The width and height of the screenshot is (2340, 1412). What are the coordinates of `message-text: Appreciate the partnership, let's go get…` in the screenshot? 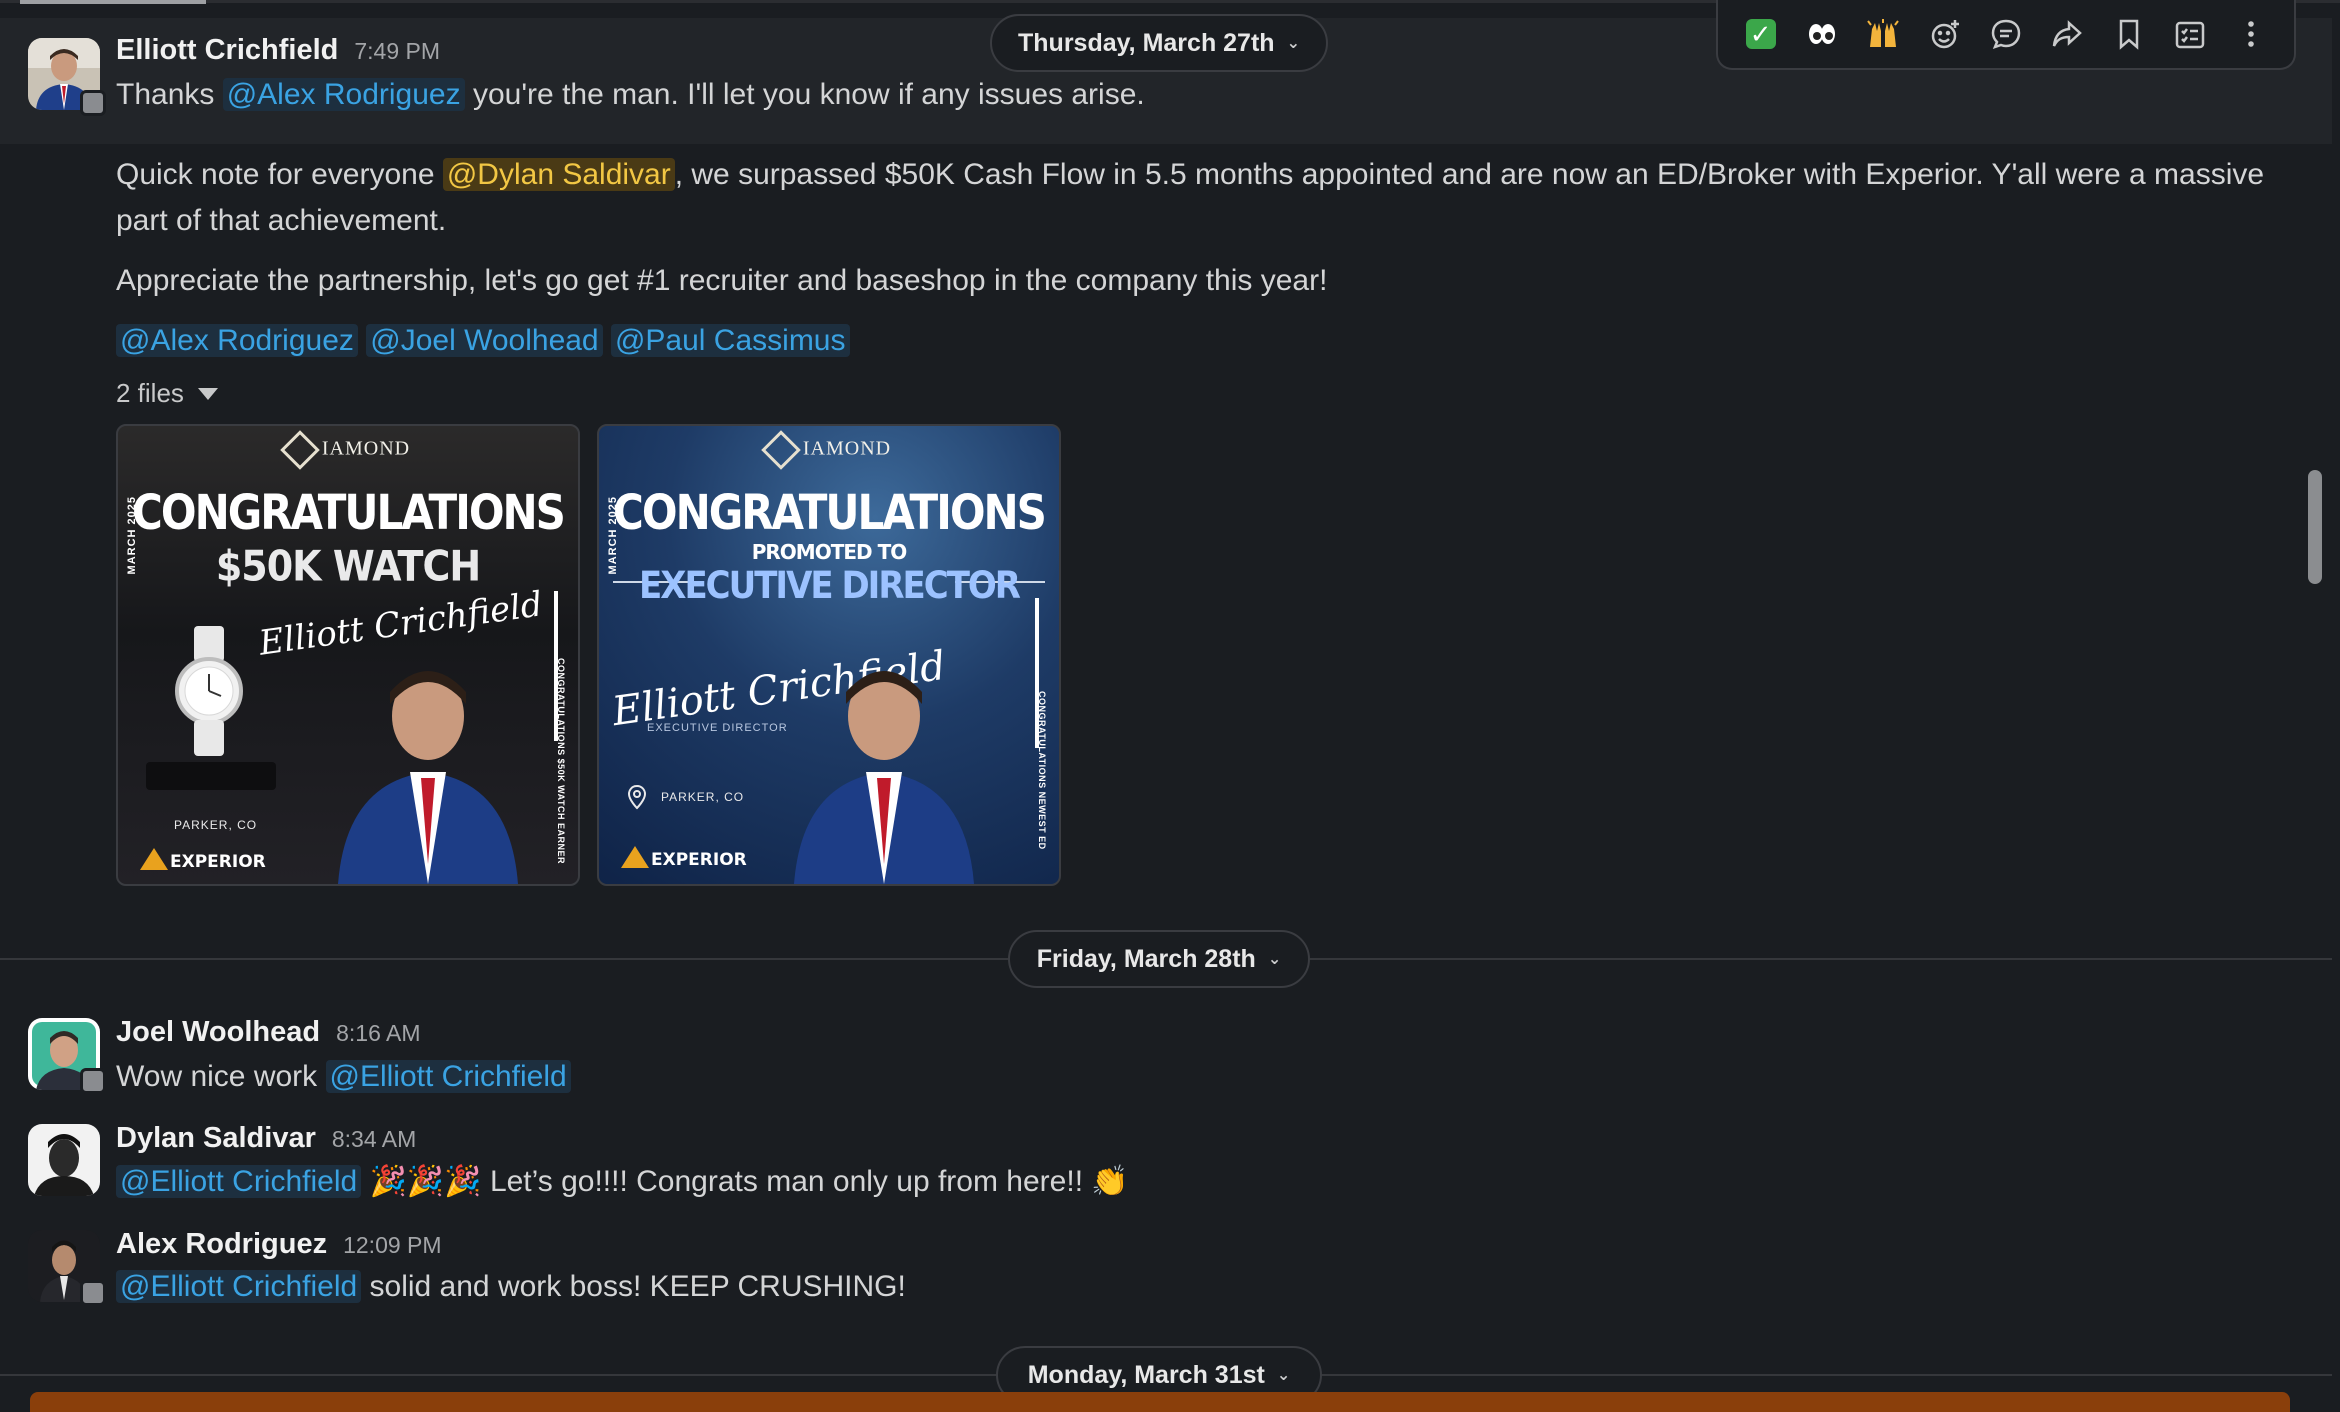 It's located at (722, 280).